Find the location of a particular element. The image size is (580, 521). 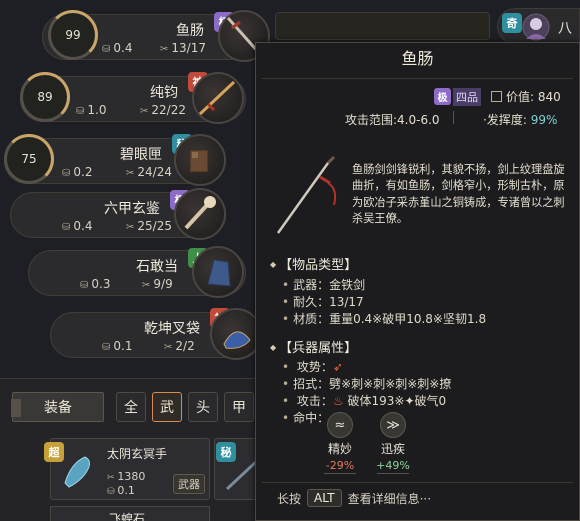

equip-label: 装备 is located at coordinates (57, 407).